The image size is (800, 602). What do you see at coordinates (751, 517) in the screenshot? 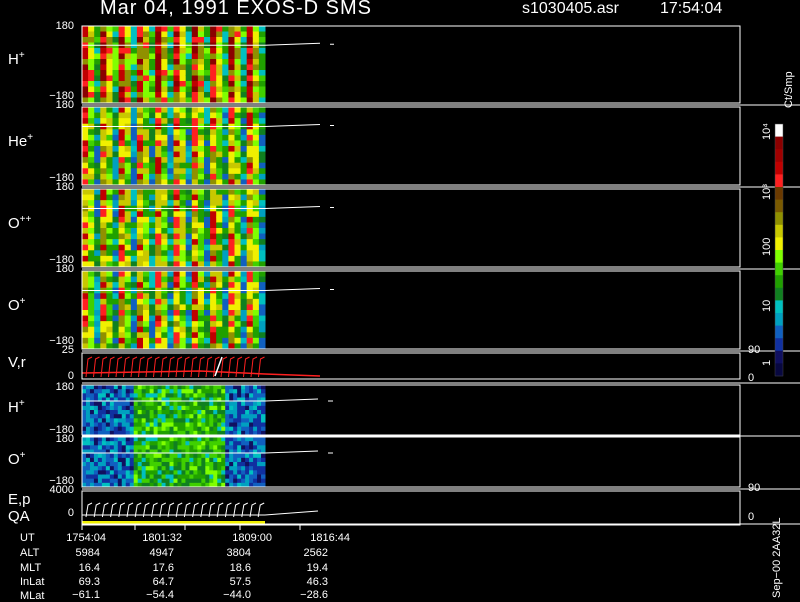
I see `right-tick-label: 0` at bounding box center [751, 517].